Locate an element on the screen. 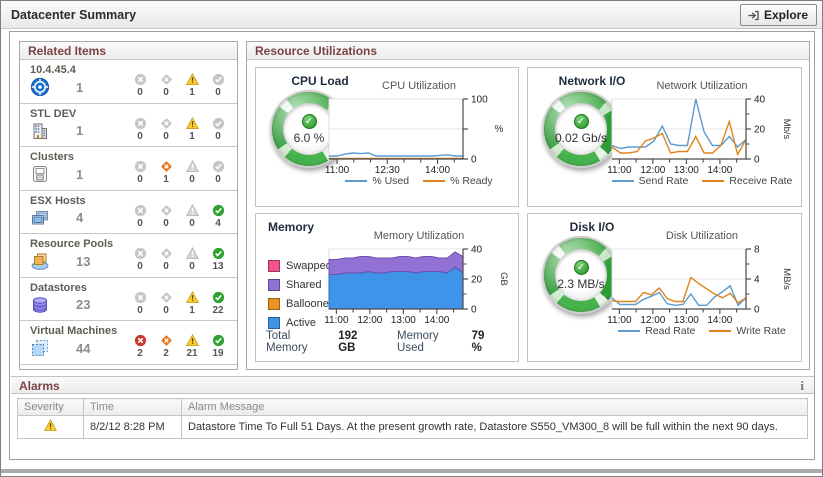 The width and height of the screenshot is (823, 477). related-item-name: Resource Pools is located at coordinates (71, 244).